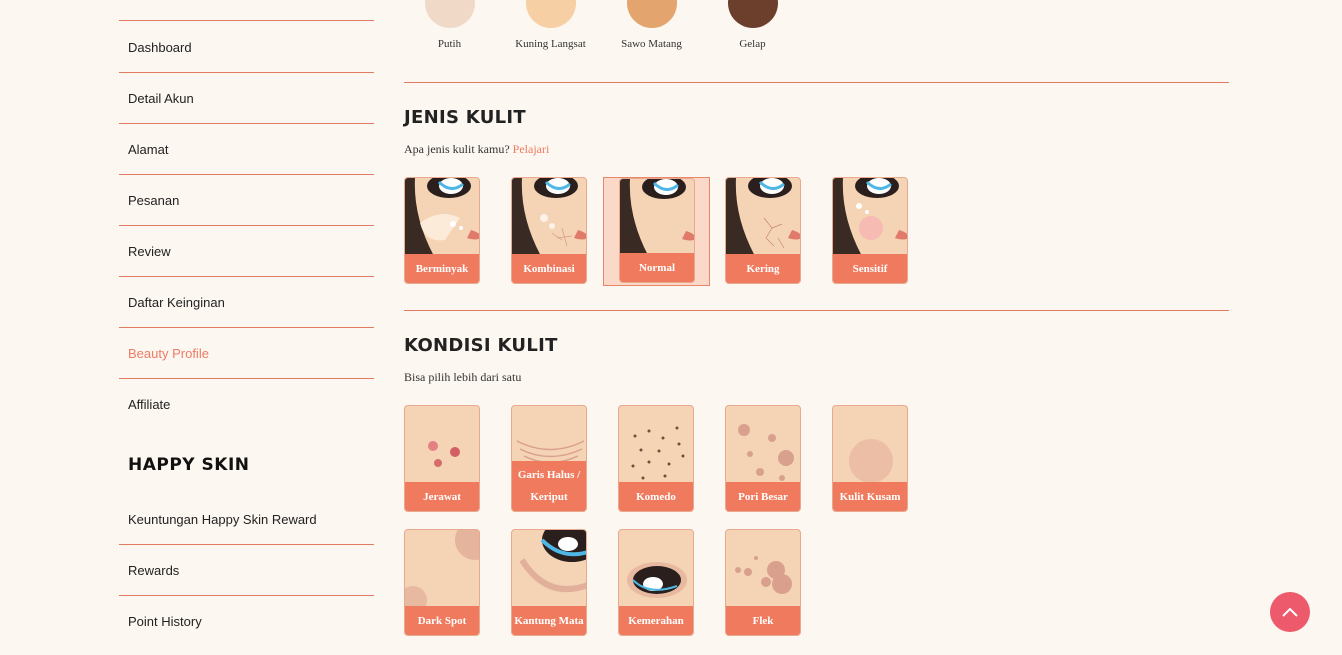 This screenshot has width=1342, height=655. I want to click on pelajari-link: Pelajari, so click(531, 149).